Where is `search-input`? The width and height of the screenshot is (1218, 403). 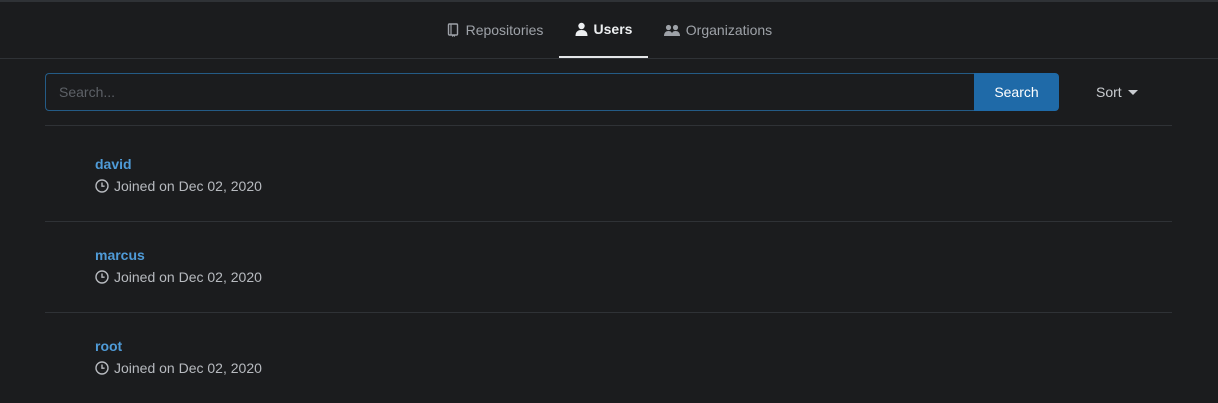 search-input is located at coordinates (509, 92).